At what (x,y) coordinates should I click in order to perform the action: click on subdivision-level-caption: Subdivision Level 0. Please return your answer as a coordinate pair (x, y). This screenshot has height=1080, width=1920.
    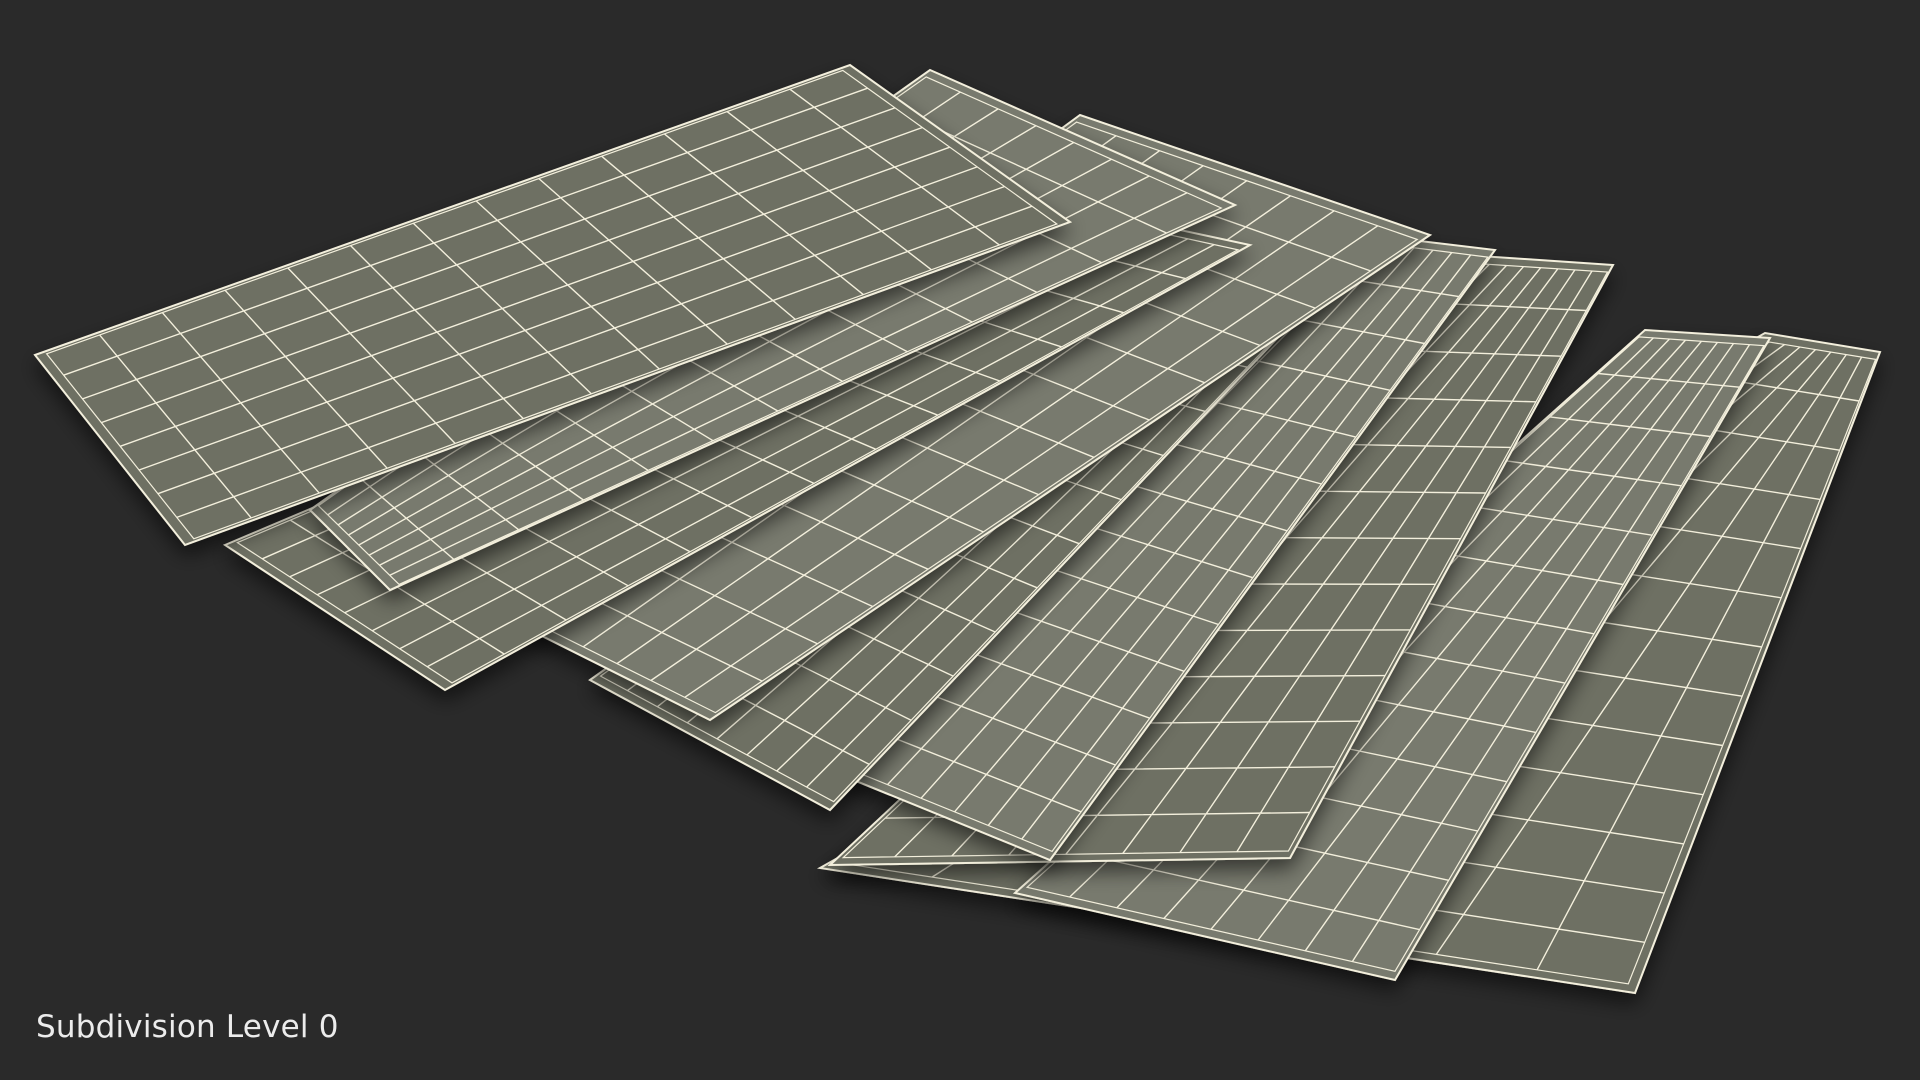
    Looking at the image, I should click on (187, 1027).